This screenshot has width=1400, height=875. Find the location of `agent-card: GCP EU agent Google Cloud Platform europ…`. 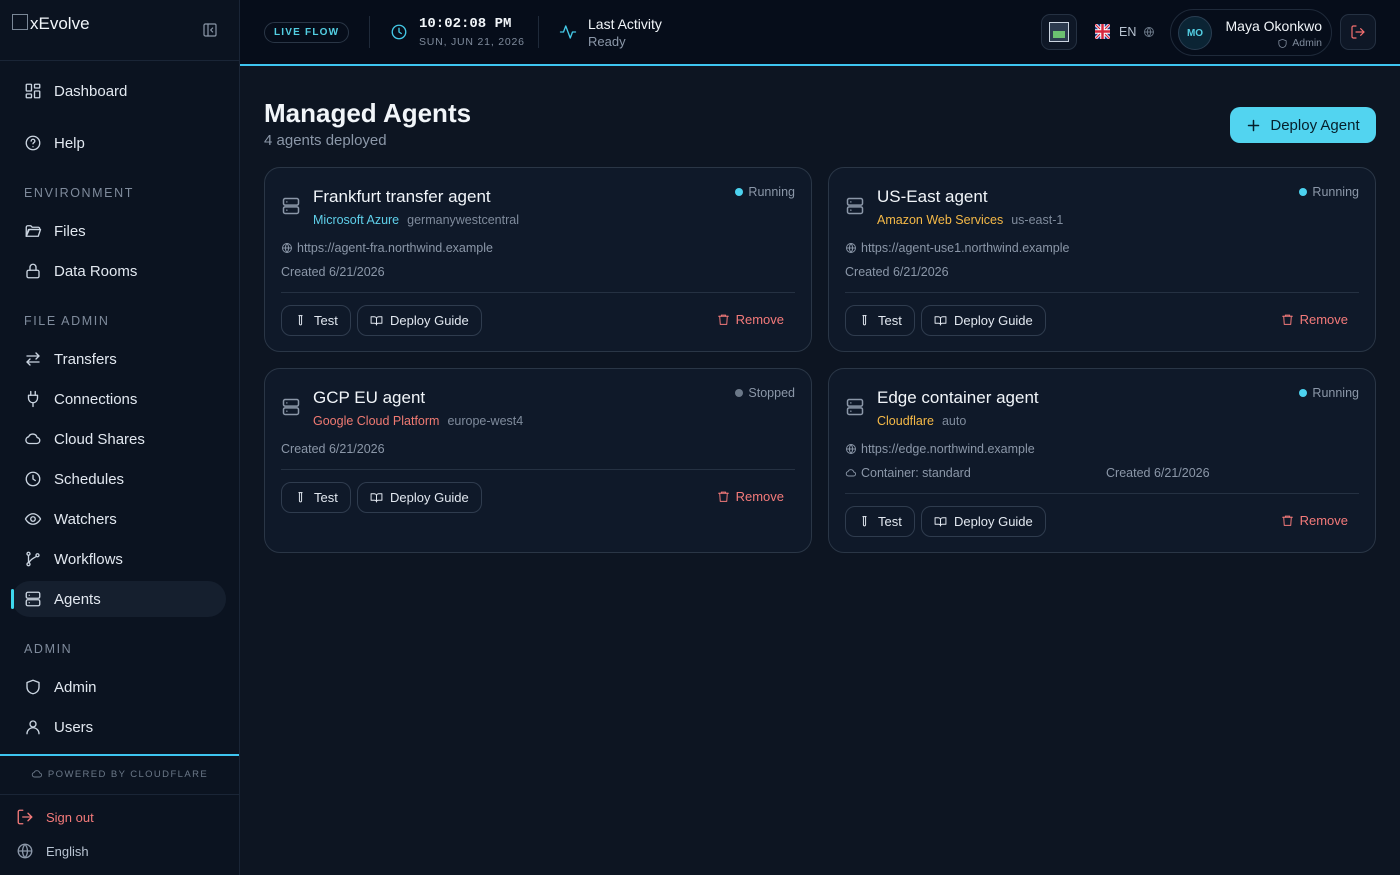

agent-card: GCP EU agent Google Cloud Platform europ… is located at coordinates (538, 460).